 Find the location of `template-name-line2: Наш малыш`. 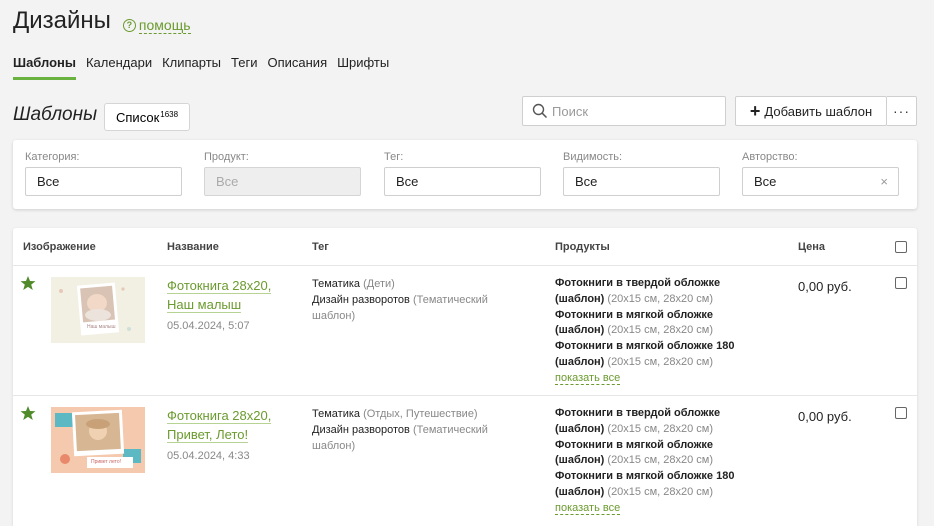

template-name-line2: Наш малыш is located at coordinates (204, 305).